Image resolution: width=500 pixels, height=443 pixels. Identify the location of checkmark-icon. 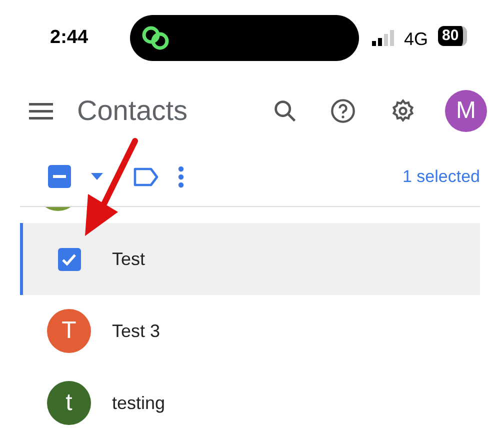
(69, 259).